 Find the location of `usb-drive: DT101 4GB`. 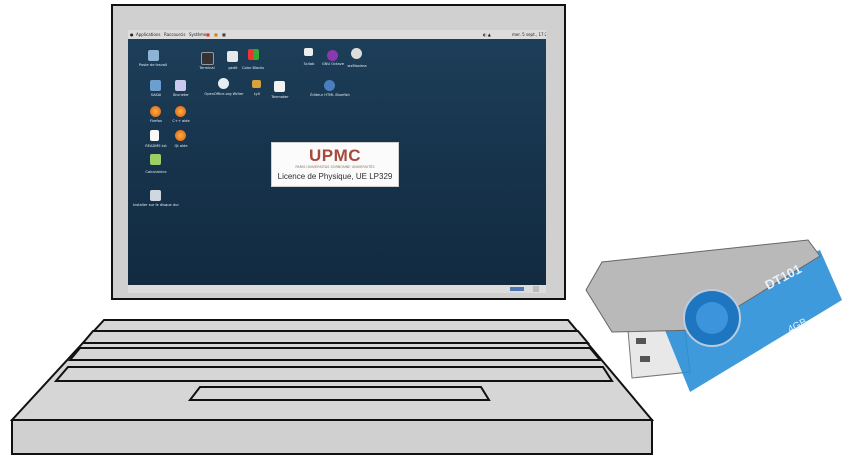

usb-drive: DT101 4GB is located at coordinates (713, 315).